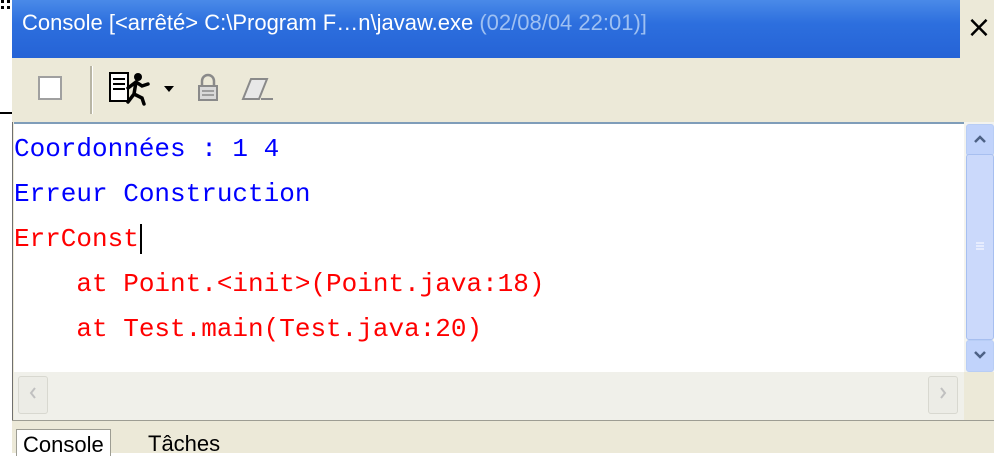 This screenshot has height=460, width=994. What do you see at coordinates (91, 90) in the screenshot?
I see `toolbar-separator` at bounding box center [91, 90].